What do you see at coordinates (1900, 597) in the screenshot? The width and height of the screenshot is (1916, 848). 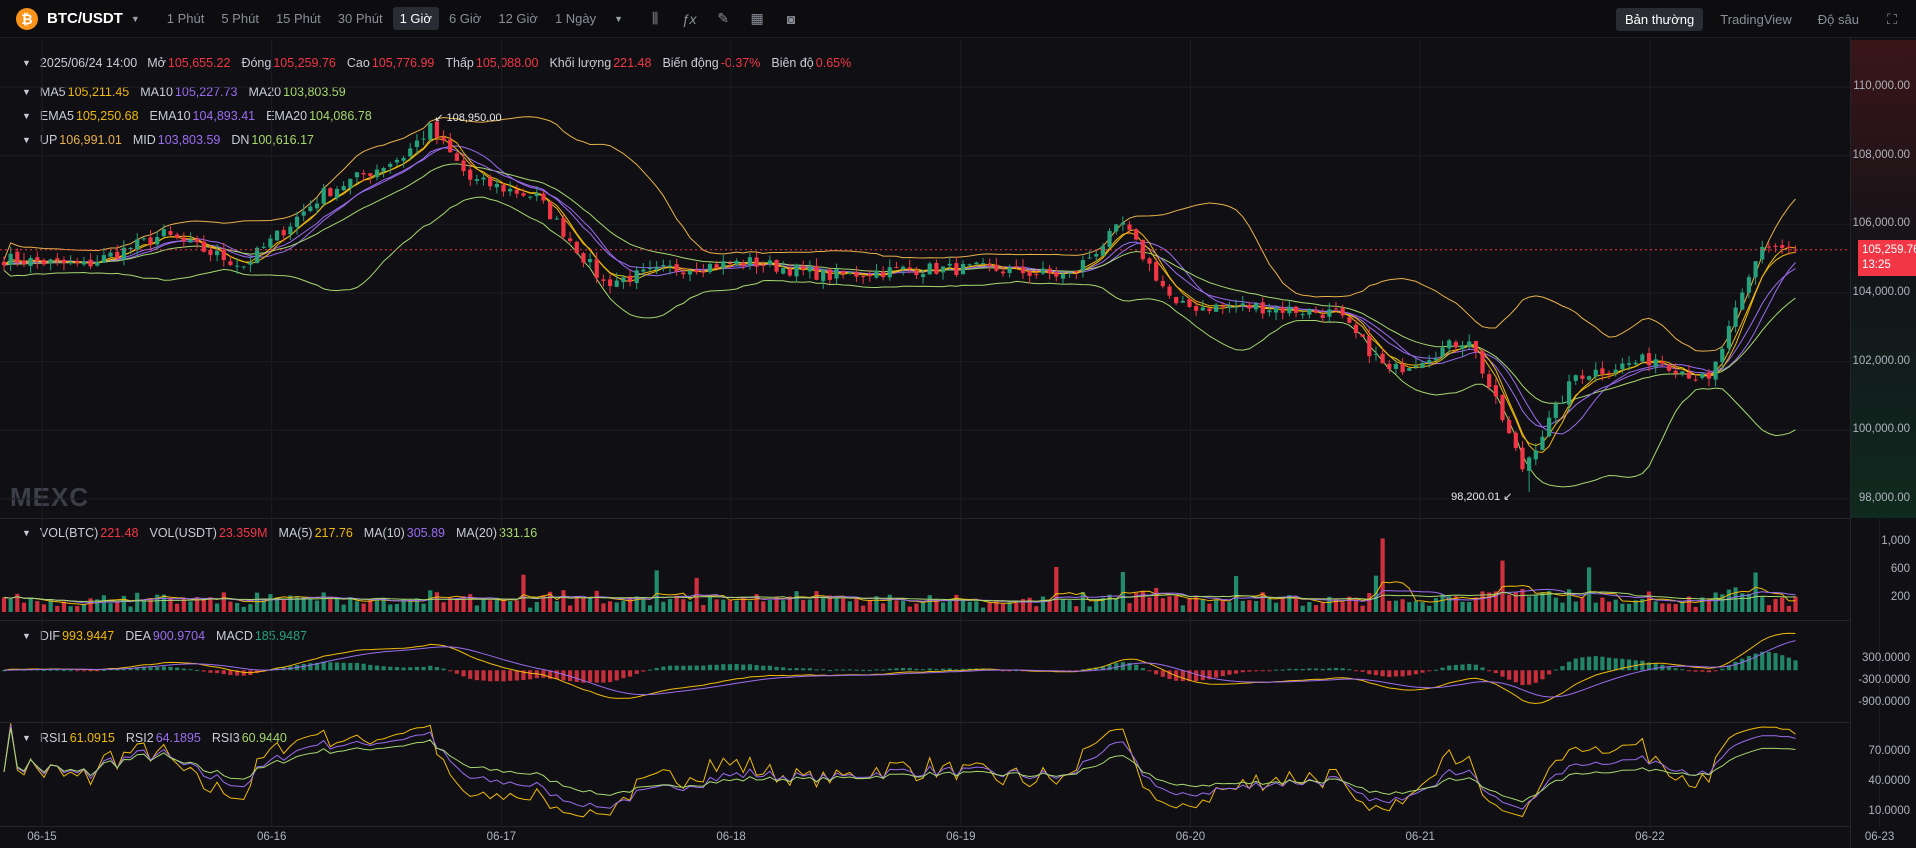 I see `volume-tick-label: 200` at bounding box center [1900, 597].